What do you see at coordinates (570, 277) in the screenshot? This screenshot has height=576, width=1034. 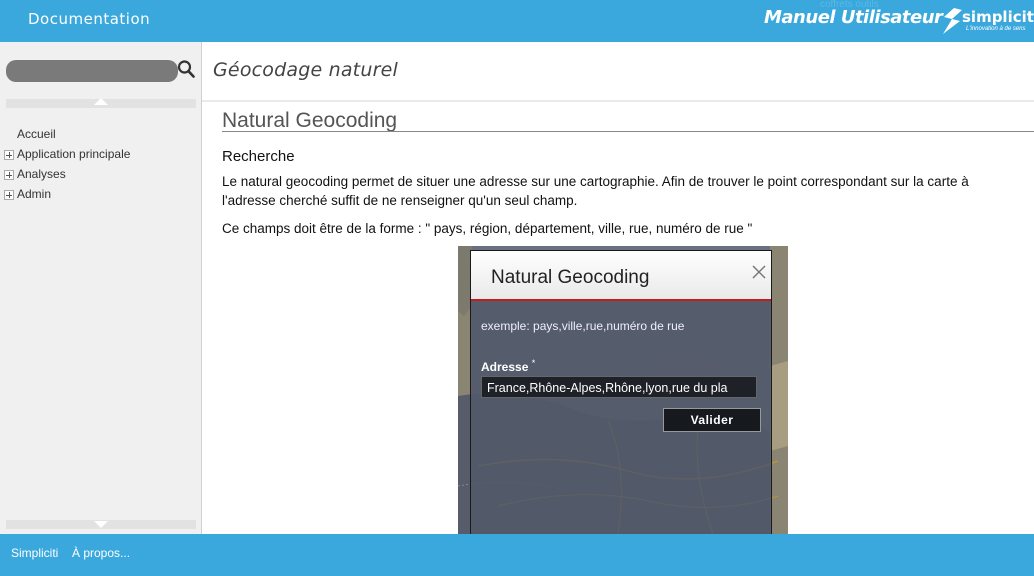 I see `dialog-title: Natural Geocoding` at bounding box center [570, 277].